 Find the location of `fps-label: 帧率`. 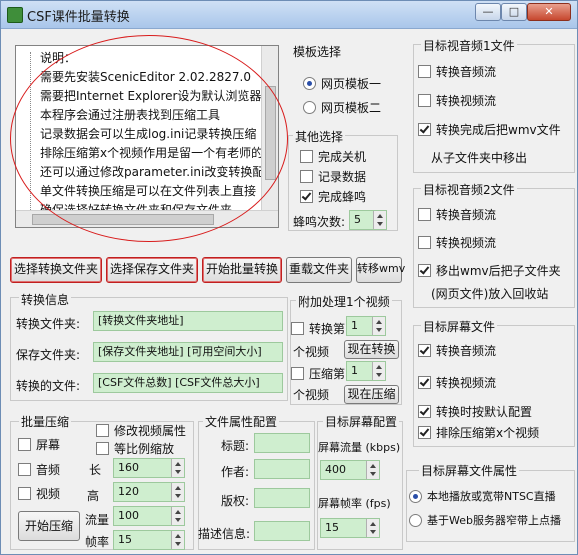

fps-label: 帧率 is located at coordinates (97, 542).